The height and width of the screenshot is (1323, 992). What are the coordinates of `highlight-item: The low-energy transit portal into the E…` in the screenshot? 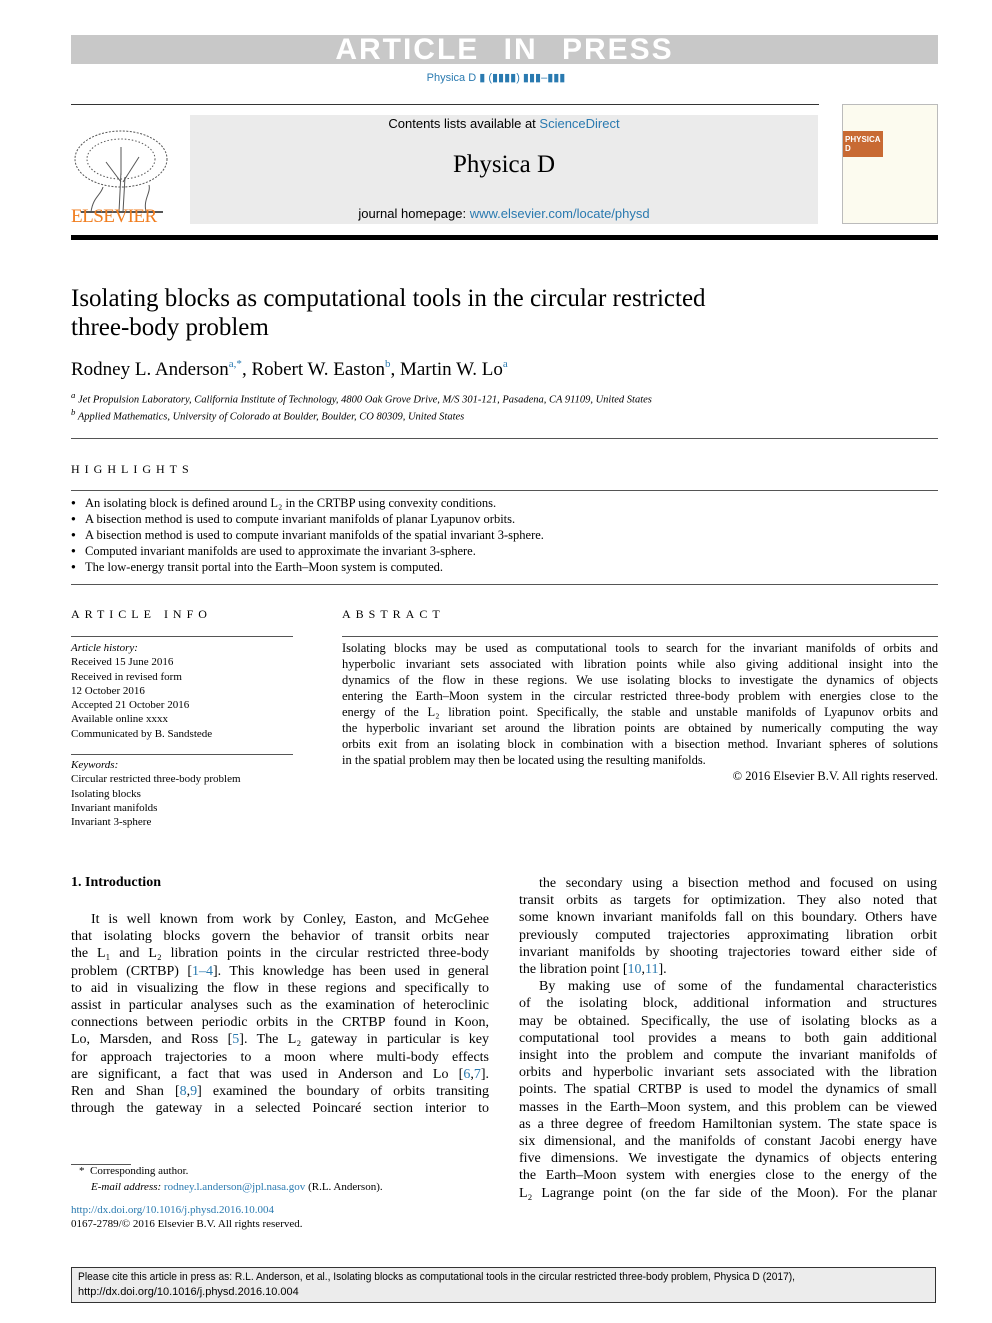 It's located at (307, 567).